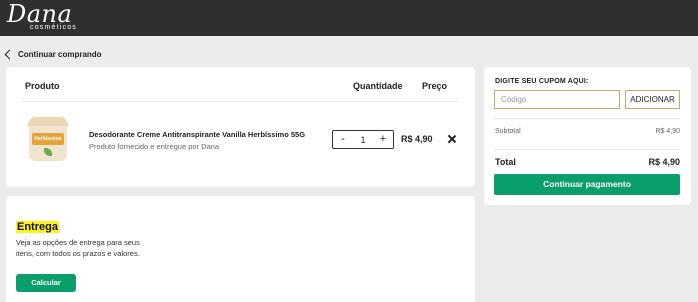 The height and width of the screenshot is (302, 698). I want to click on quantity-stepper: - 1 +, so click(363, 139).